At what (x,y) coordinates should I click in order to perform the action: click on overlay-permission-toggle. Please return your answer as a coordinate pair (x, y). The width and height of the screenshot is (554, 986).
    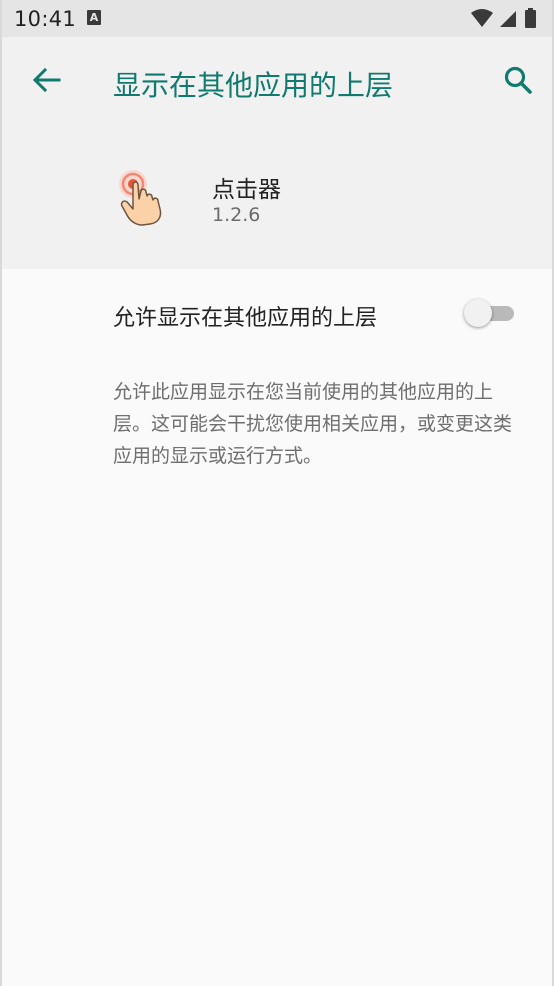
    Looking at the image, I should click on (490, 313).